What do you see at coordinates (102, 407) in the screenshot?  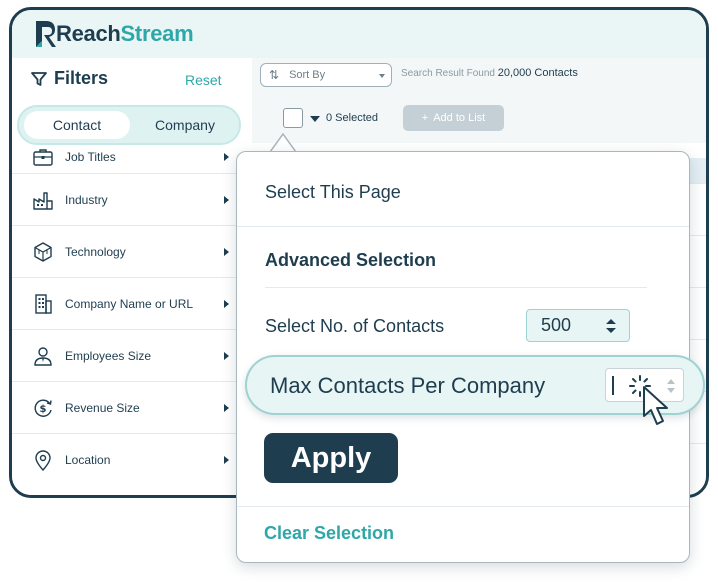 I see `filter-label-revenue-size: Revenue Size` at bounding box center [102, 407].